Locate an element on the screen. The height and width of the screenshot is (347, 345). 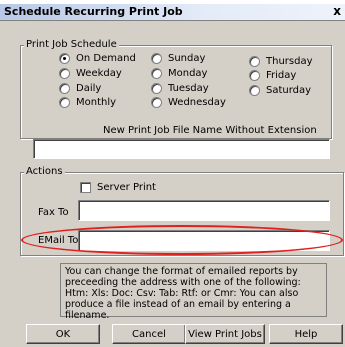
help-button: Help is located at coordinates (306, 334).